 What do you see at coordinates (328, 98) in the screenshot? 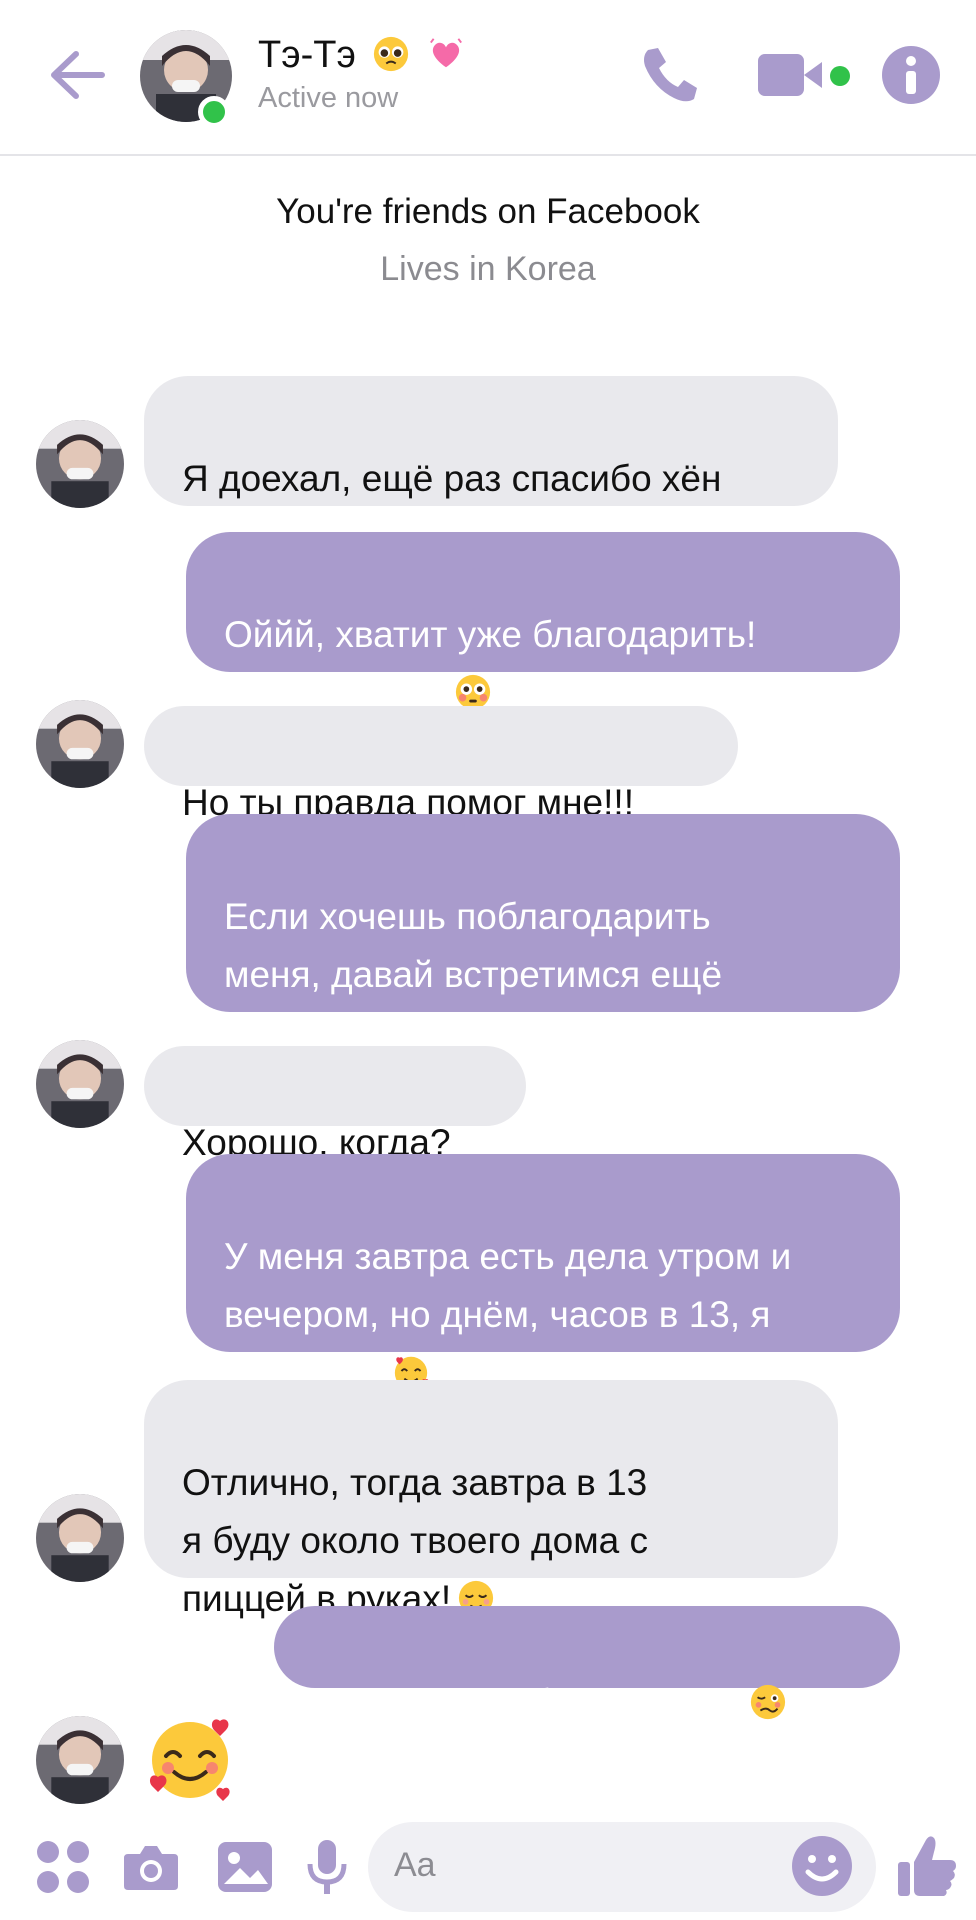
I see `presence-status: Active now` at bounding box center [328, 98].